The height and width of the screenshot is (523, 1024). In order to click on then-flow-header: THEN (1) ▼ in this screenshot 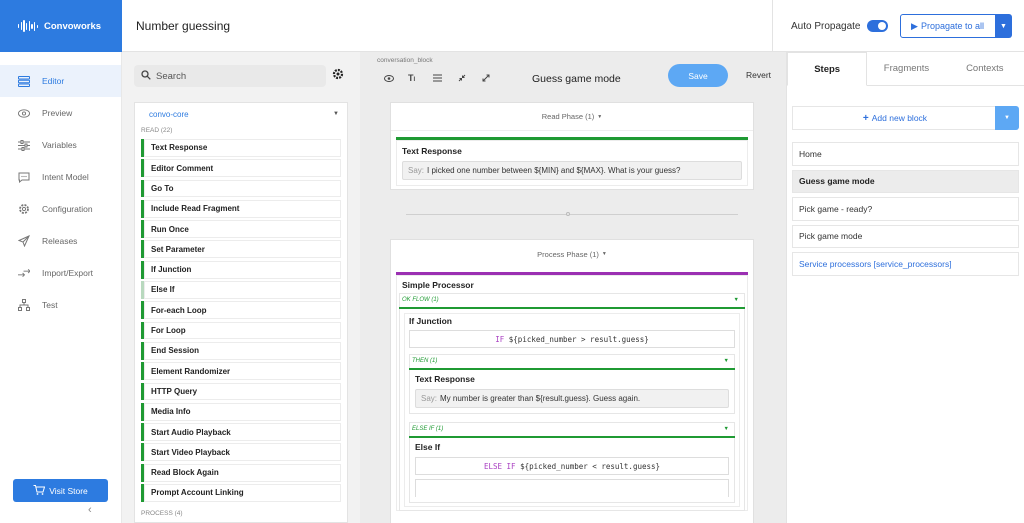, I will do `click(572, 362)`.